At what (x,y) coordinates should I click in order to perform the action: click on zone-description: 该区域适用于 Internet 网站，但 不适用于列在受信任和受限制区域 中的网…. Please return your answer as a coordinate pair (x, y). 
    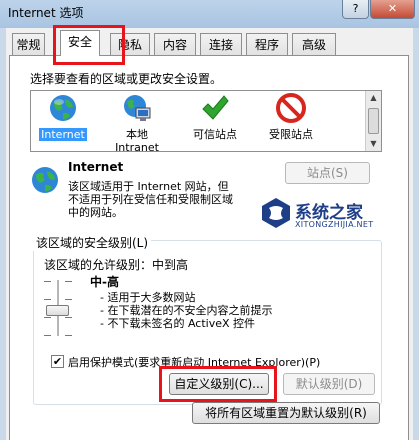
    Looking at the image, I should click on (178, 199).